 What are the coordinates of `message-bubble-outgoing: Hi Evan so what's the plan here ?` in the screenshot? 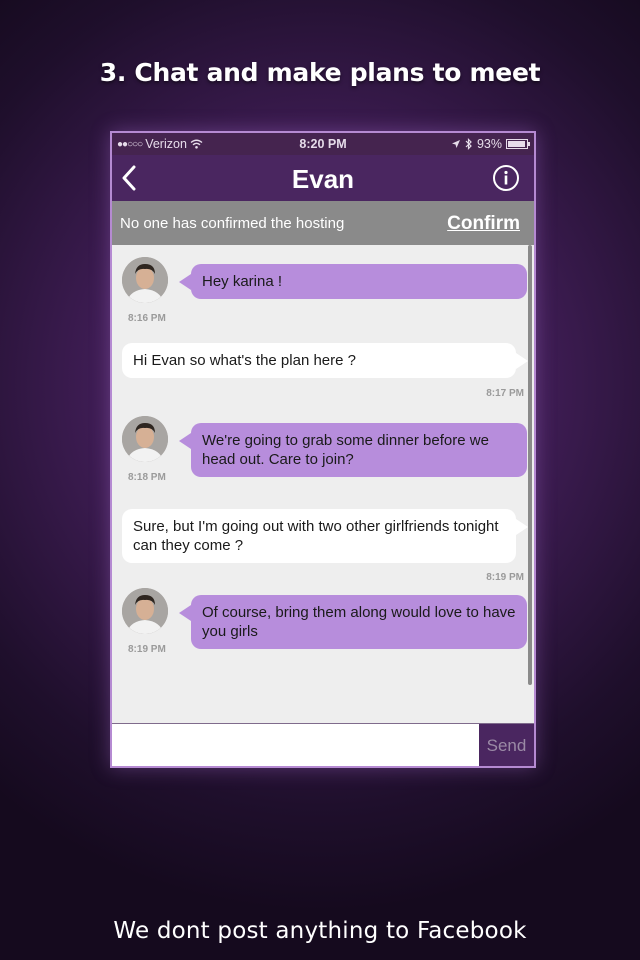 It's located at (325, 360).